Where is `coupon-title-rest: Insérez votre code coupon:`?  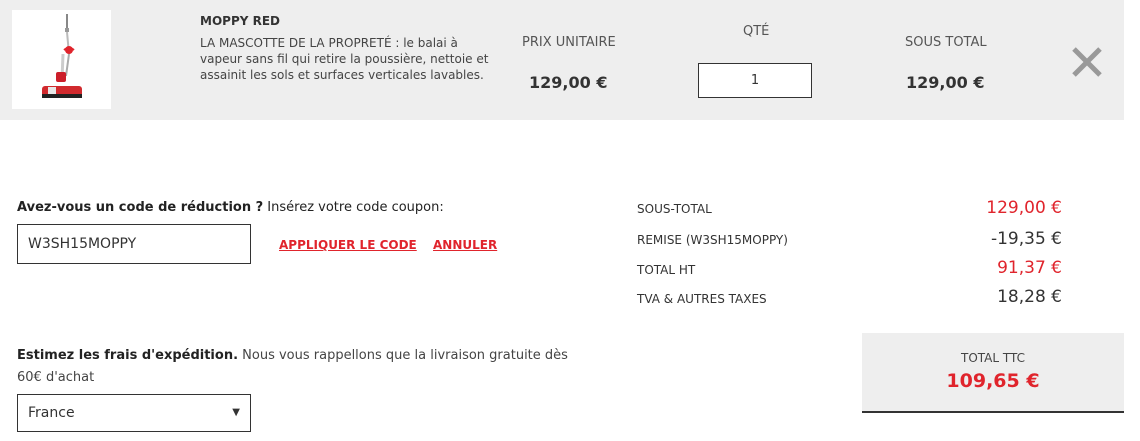 coupon-title-rest: Insérez votre code coupon: is located at coordinates (353, 207).